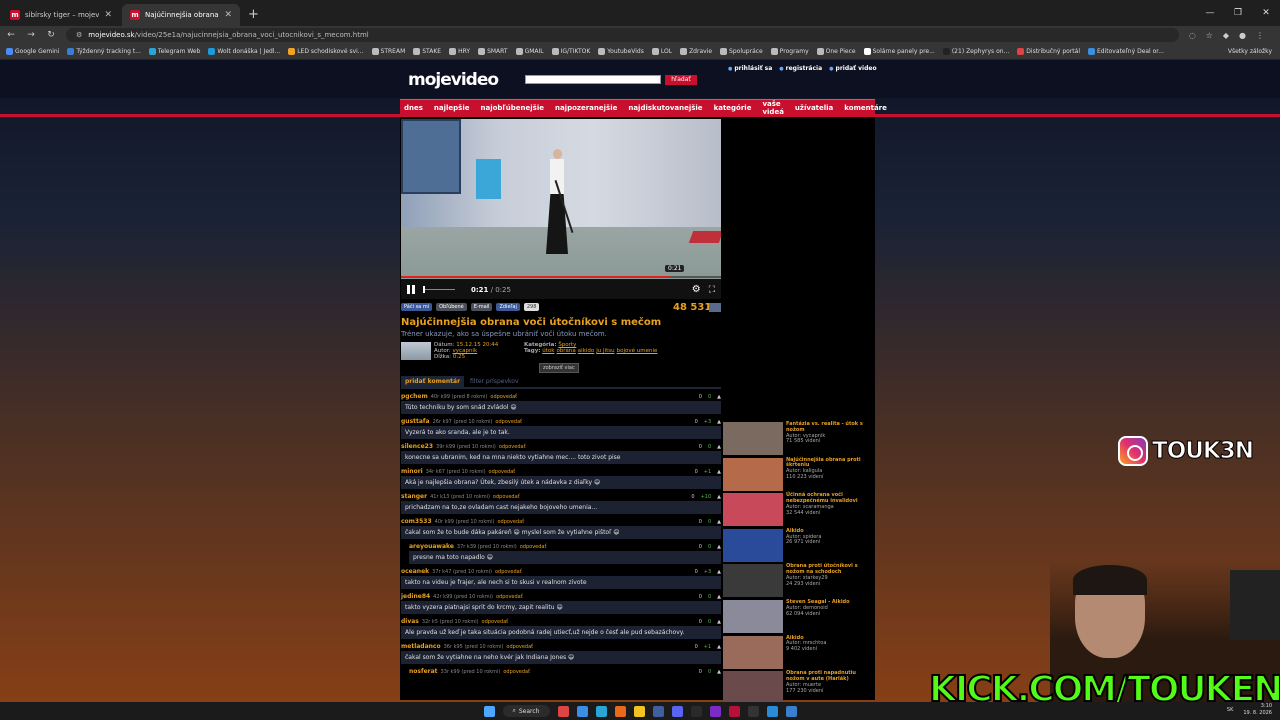 The height and width of the screenshot is (720, 1280). I want to click on show-more-button: zobraziť viac, so click(559, 368).